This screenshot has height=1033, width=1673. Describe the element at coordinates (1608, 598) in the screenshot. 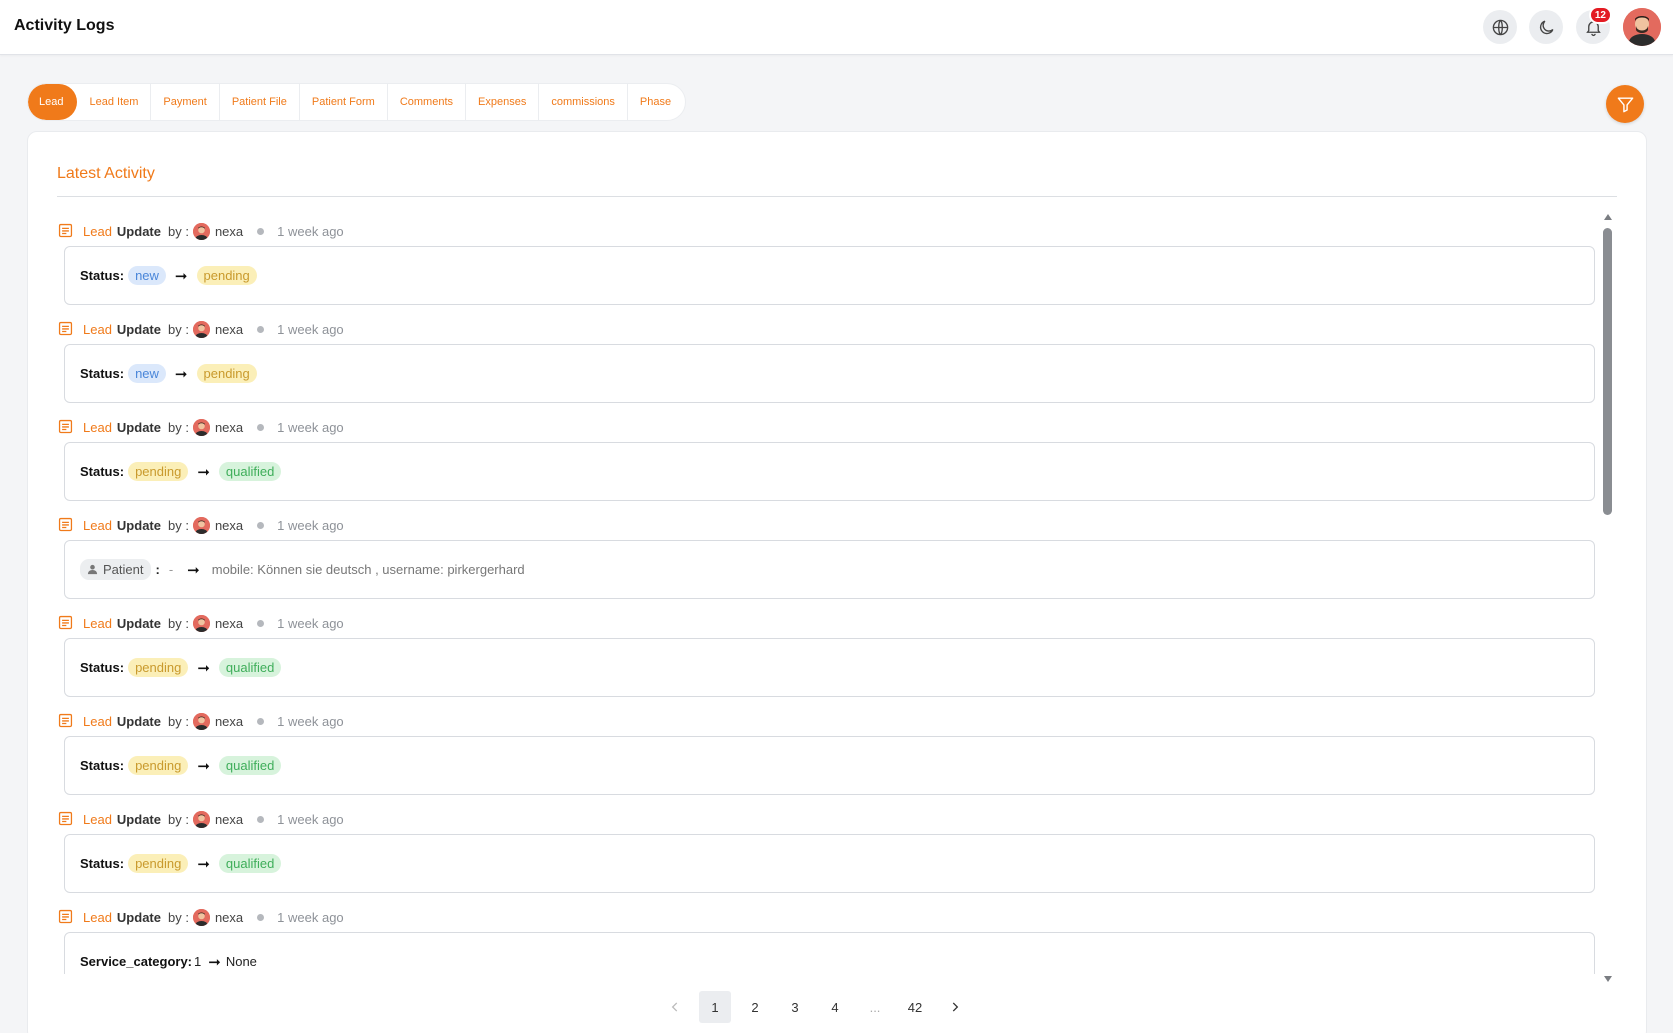

I see `log-scrollbar` at that location.